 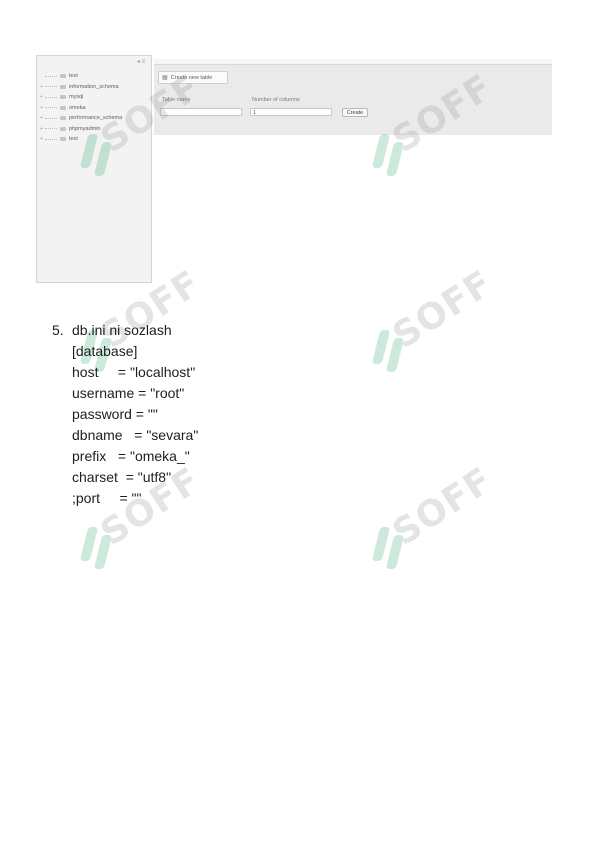 What do you see at coordinates (443, 506) in the screenshot?
I see `watermark-text: SOFF` at bounding box center [443, 506].